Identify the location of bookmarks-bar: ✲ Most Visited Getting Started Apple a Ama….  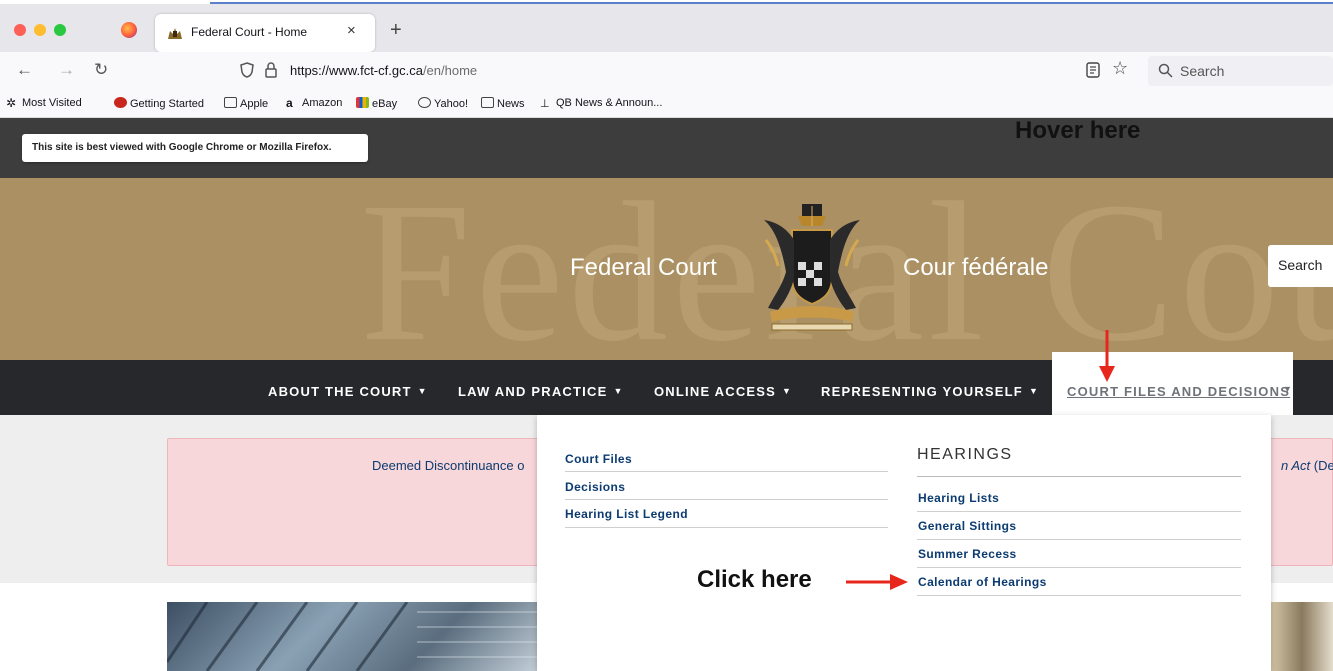
(666, 104).